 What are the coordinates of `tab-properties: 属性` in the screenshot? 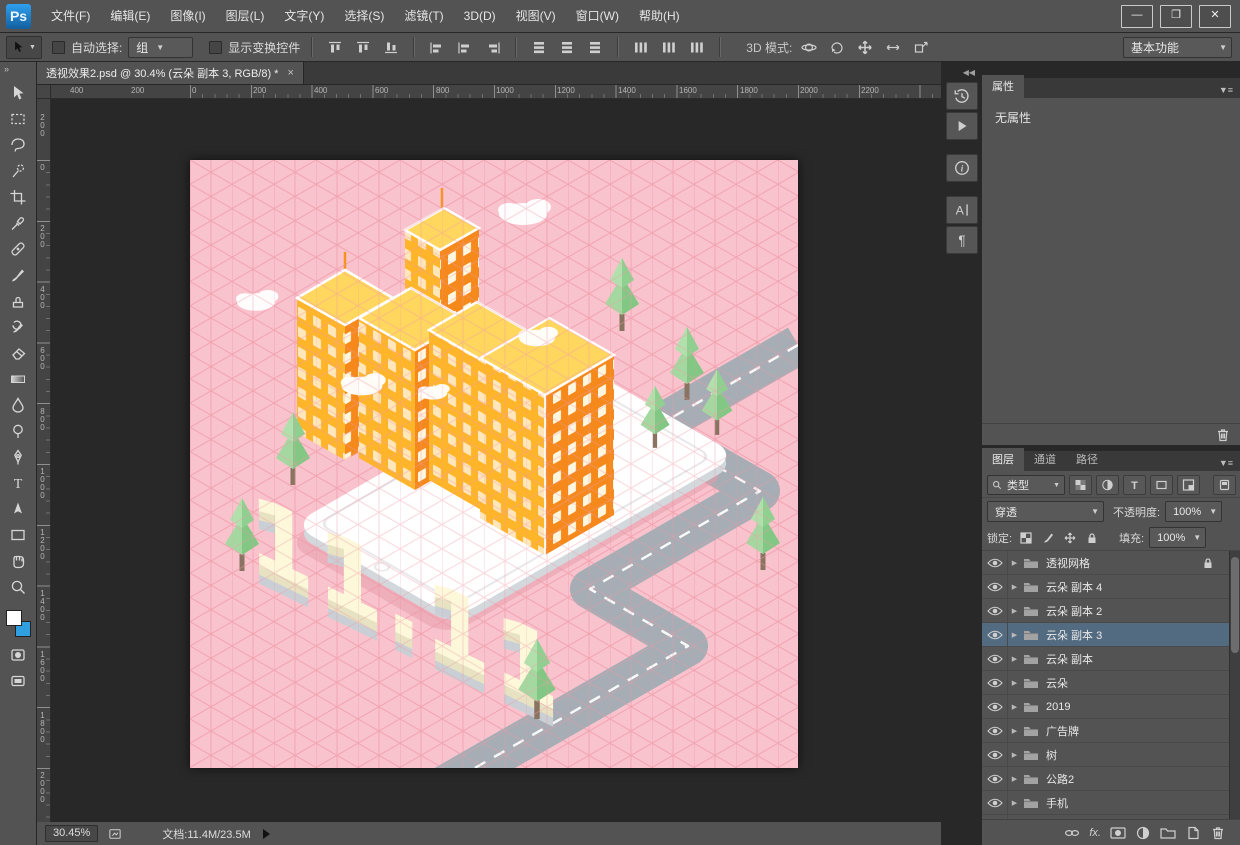 It's located at (1003, 86).